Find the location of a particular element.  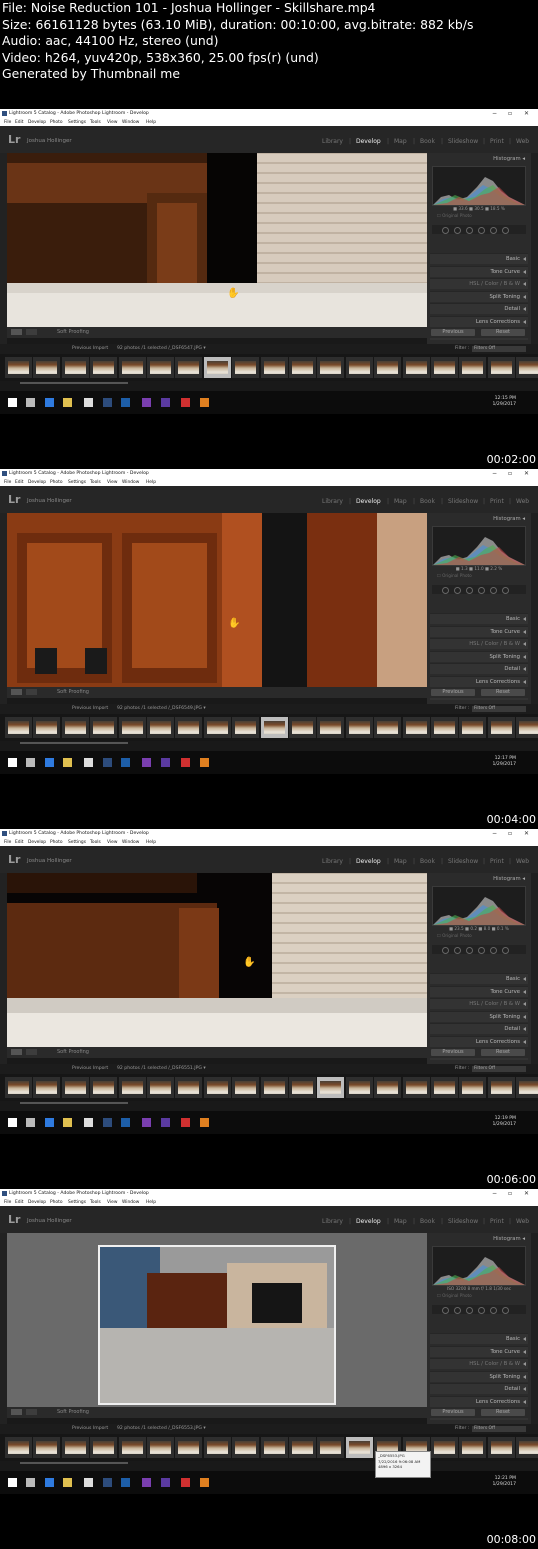

menu-item: File is located at coordinates (7, 842).